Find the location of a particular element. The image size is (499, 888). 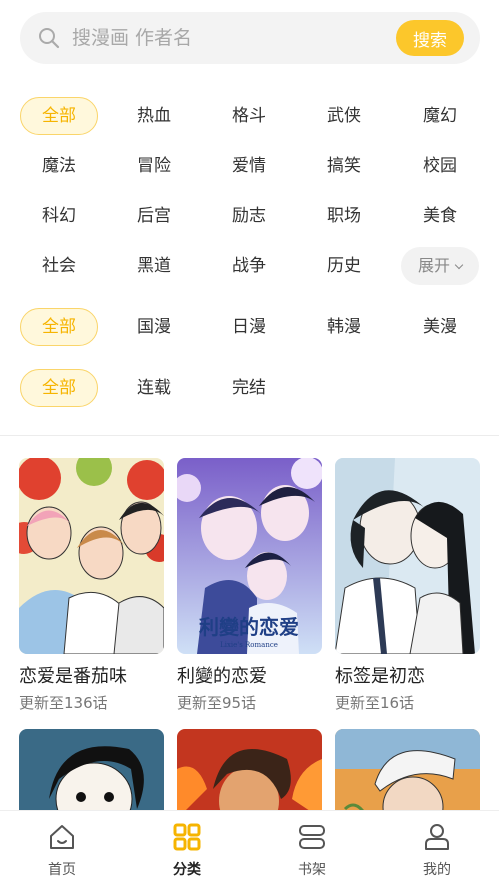

genre-chip: 励志 is located at coordinates (249, 216).